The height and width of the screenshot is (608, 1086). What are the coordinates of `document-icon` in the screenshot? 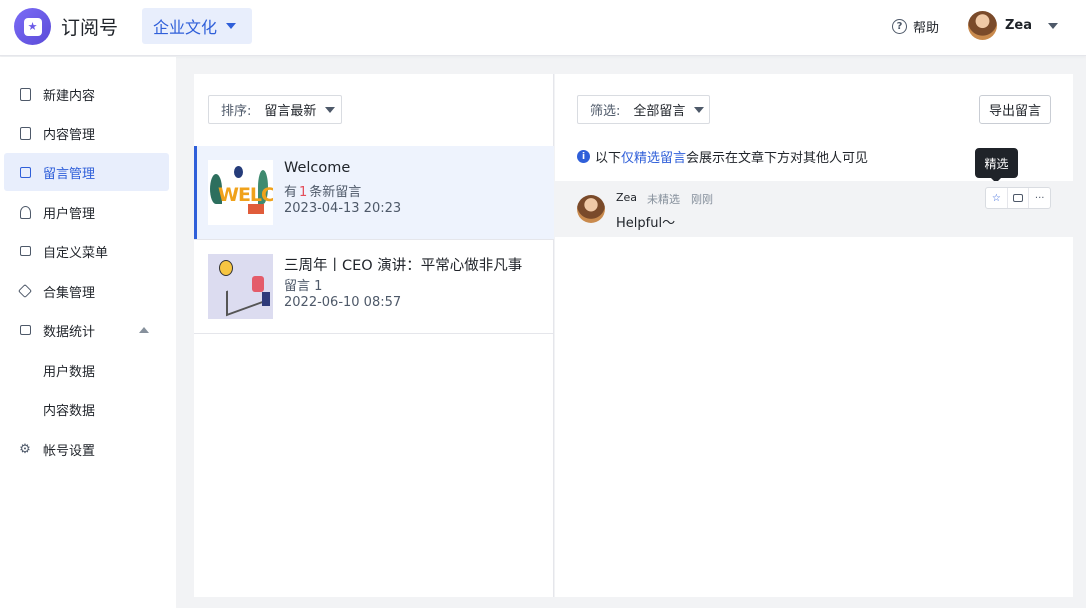 It's located at (25, 133).